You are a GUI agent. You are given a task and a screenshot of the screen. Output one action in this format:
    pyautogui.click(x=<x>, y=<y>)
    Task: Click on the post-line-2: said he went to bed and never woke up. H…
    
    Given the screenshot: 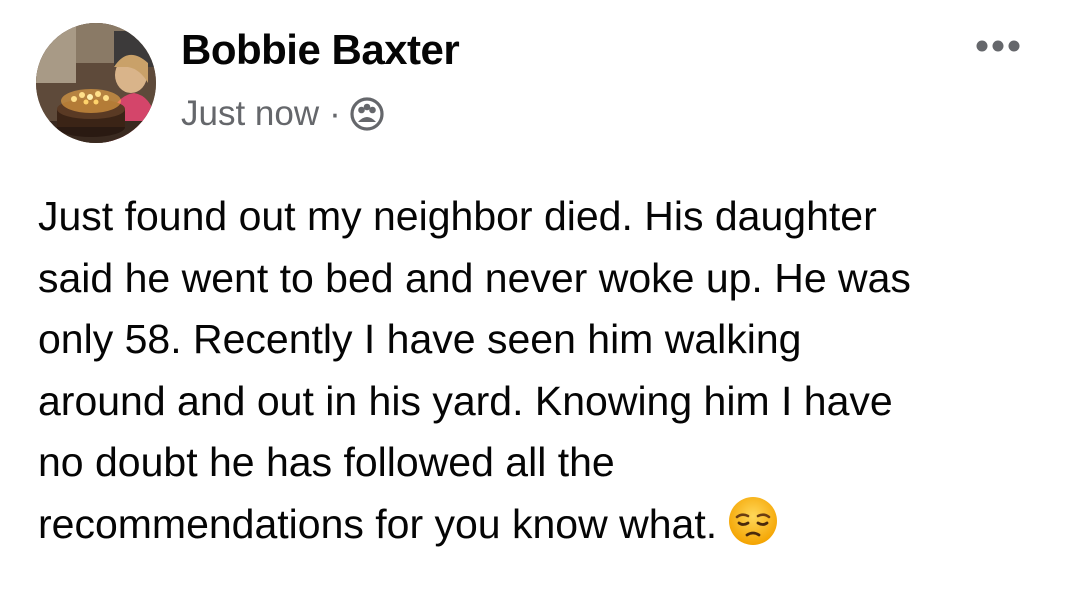 What is the action you would take?
    pyautogui.click(x=474, y=277)
    